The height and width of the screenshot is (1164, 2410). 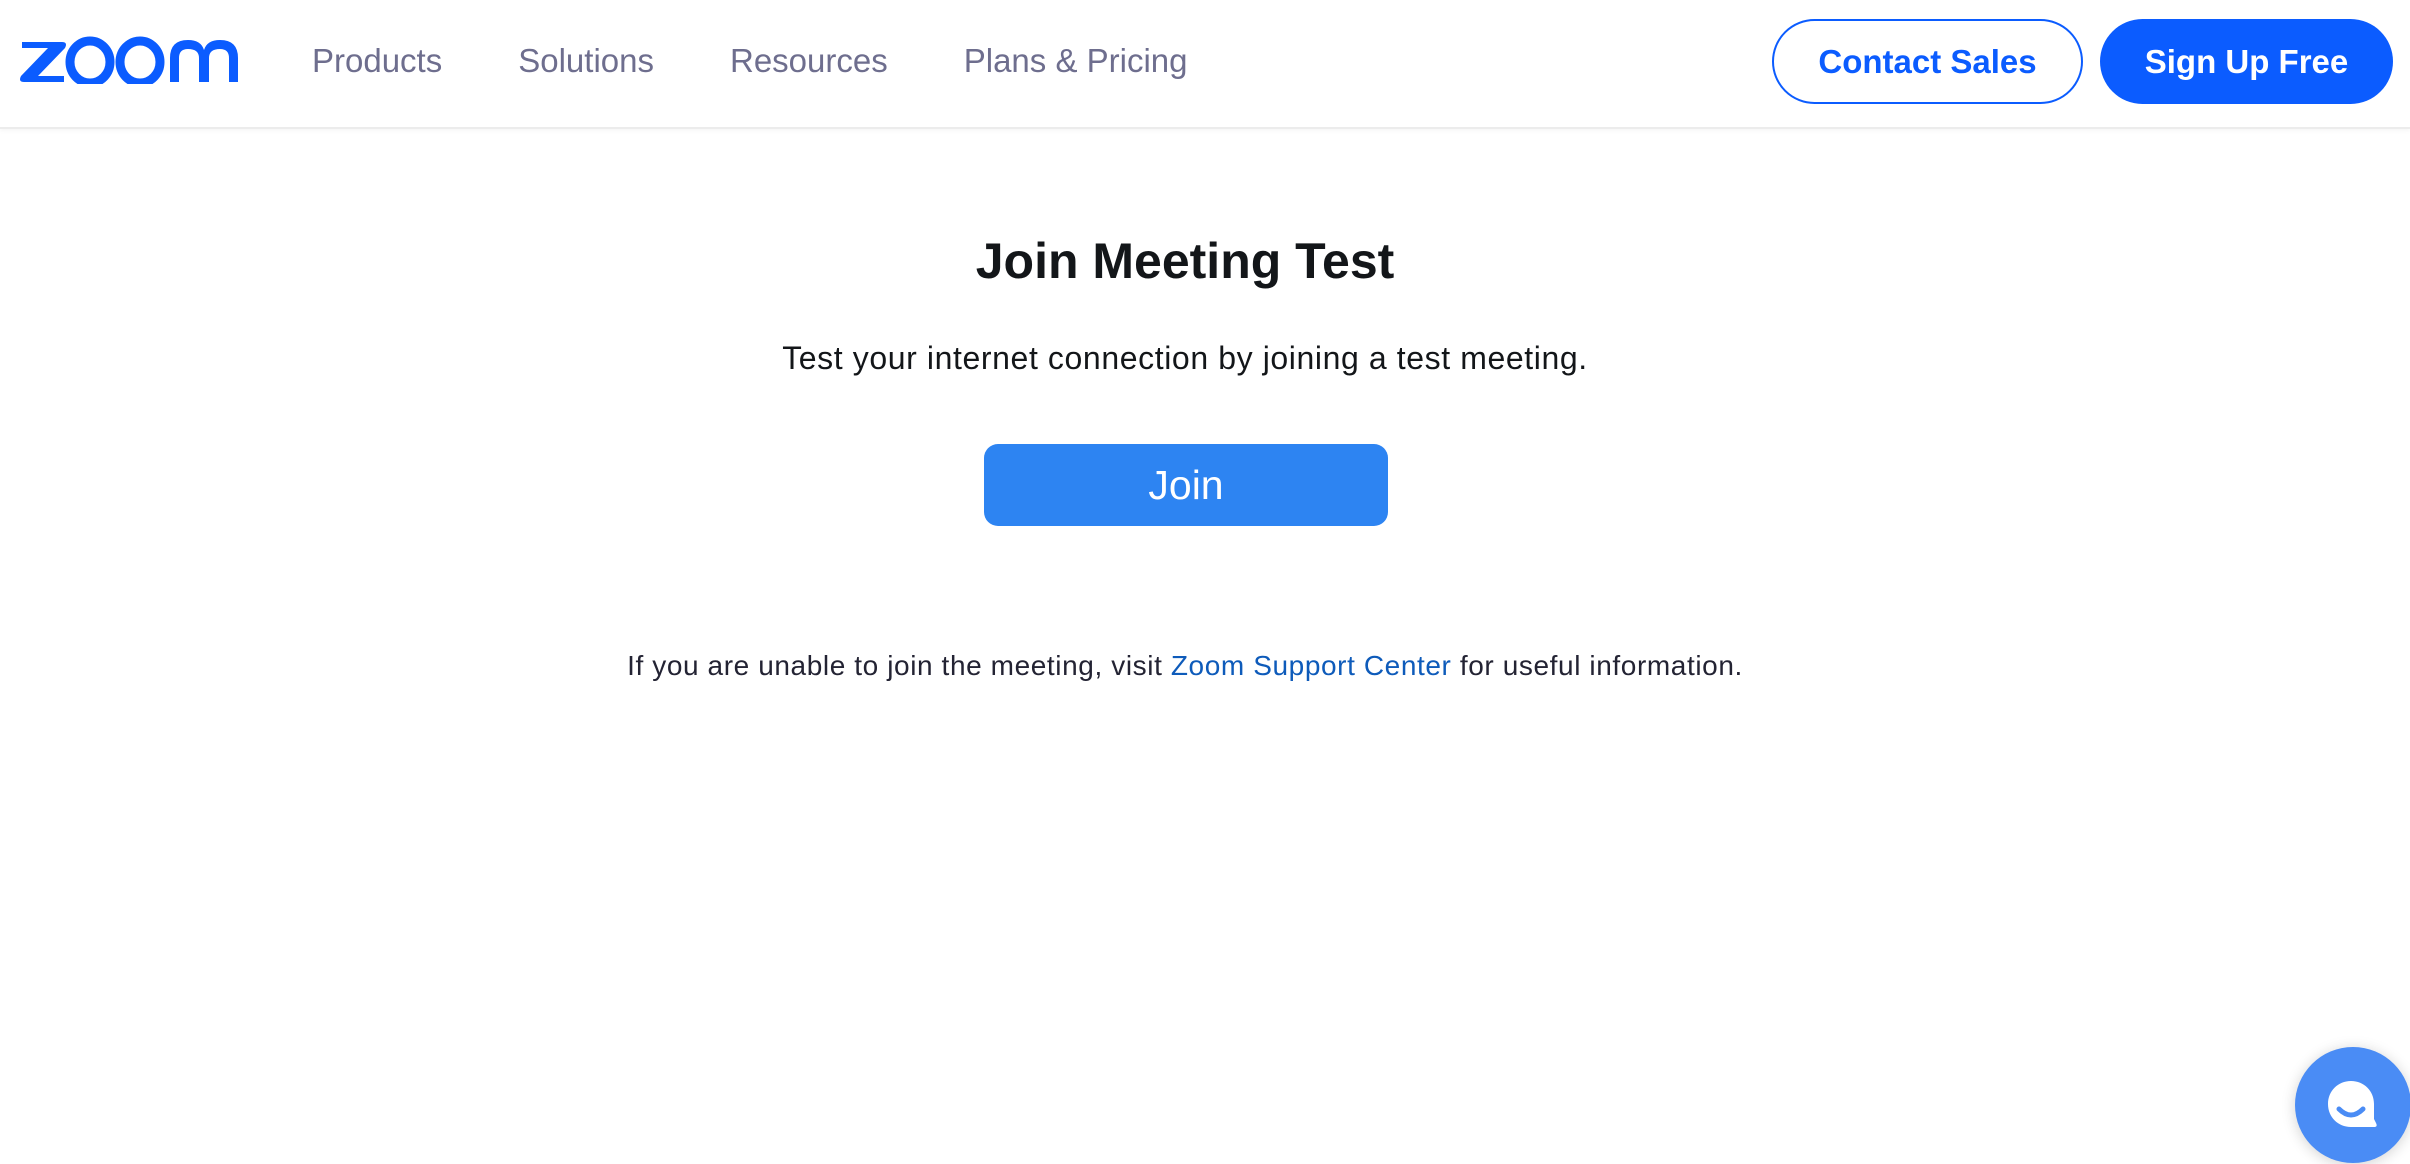 I want to click on contact-sales-button: Contact Sales, so click(x=1927, y=61).